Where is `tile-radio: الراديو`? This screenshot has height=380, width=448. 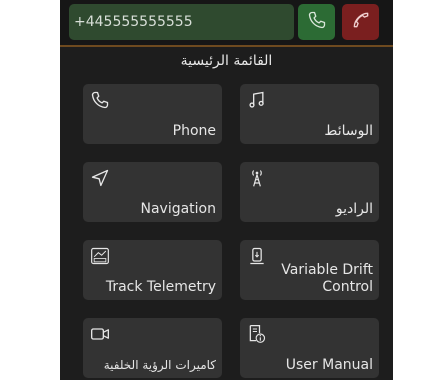
tile-radio: الراديو is located at coordinates (309, 192).